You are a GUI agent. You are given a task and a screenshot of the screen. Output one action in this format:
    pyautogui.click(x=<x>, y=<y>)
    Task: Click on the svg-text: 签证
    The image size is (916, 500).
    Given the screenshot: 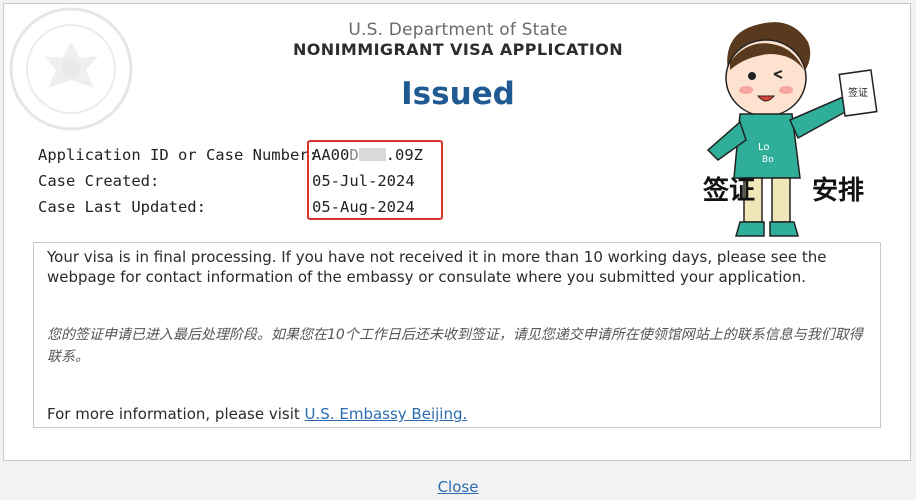 What is the action you would take?
    pyautogui.click(x=858, y=92)
    